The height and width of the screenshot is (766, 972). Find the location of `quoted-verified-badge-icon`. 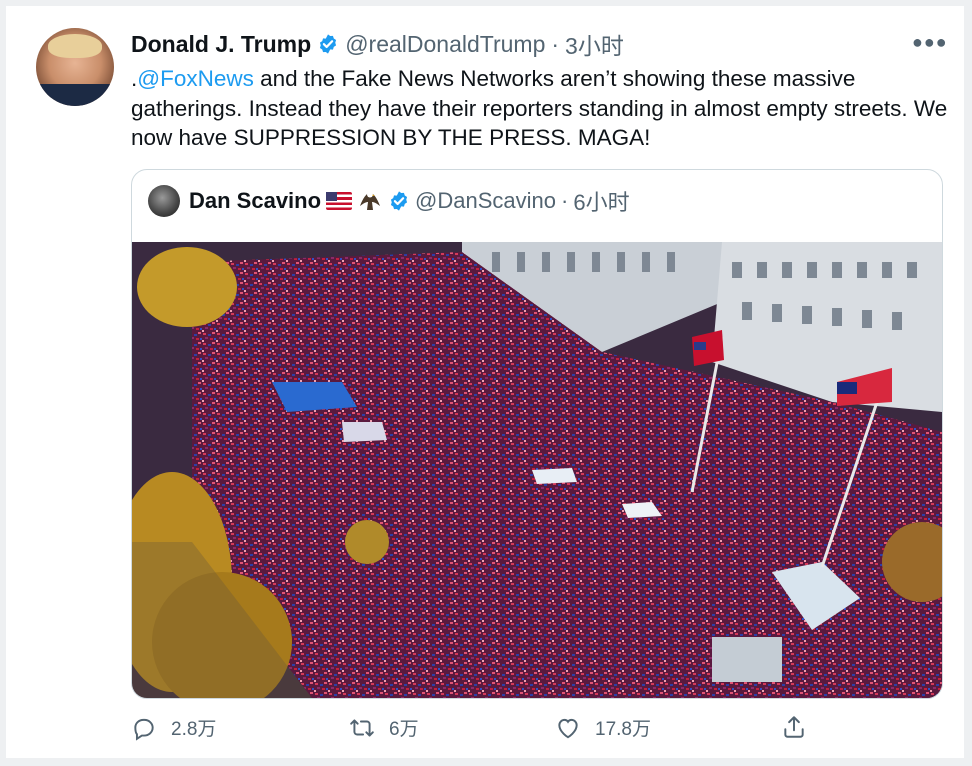

quoted-verified-badge-icon is located at coordinates (399, 201).